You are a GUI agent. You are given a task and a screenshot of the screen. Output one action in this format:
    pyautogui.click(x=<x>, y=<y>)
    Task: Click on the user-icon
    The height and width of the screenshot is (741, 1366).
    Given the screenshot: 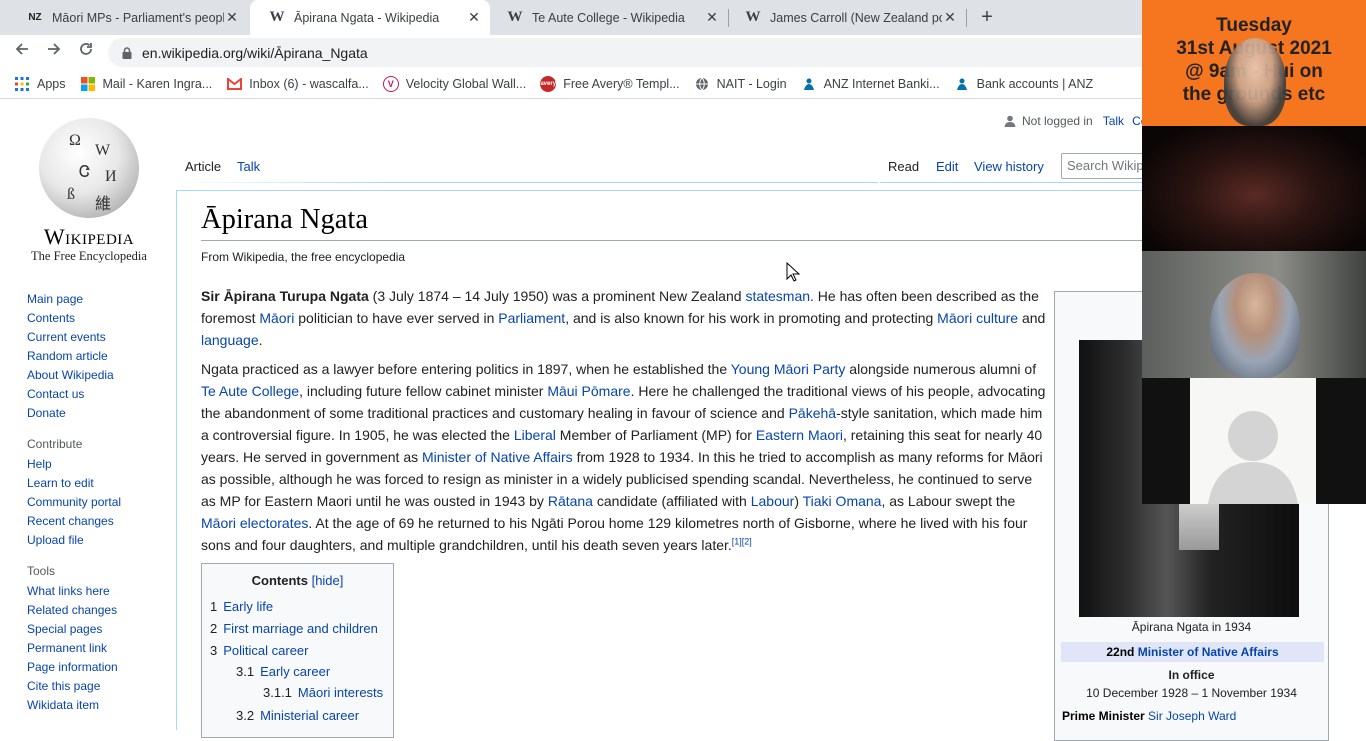 What is the action you would take?
    pyautogui.click(x=1010, y=121)
    